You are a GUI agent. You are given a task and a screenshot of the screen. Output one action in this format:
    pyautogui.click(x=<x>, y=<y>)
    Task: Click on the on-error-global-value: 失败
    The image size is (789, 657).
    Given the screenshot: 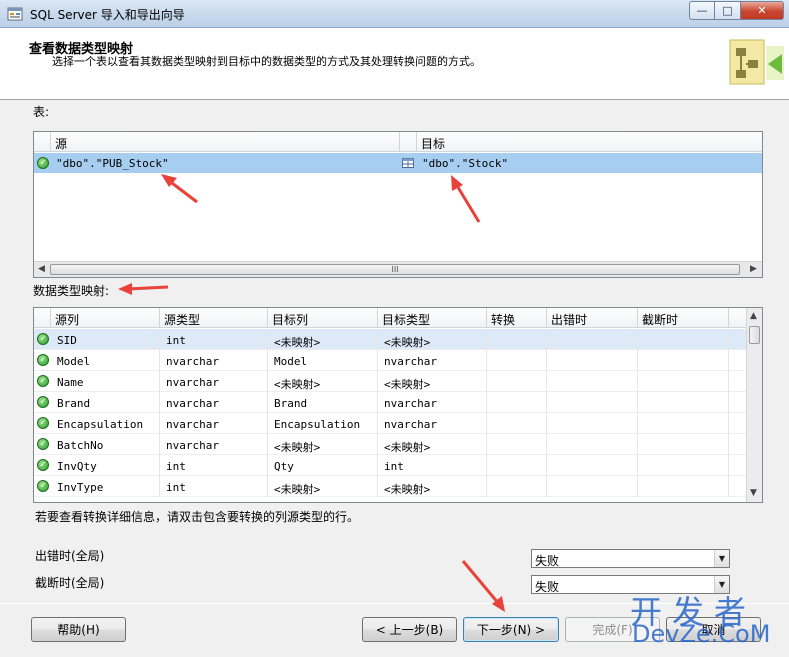 What is the action you would take?
    pyautogui.click(x=547, y=561)
    